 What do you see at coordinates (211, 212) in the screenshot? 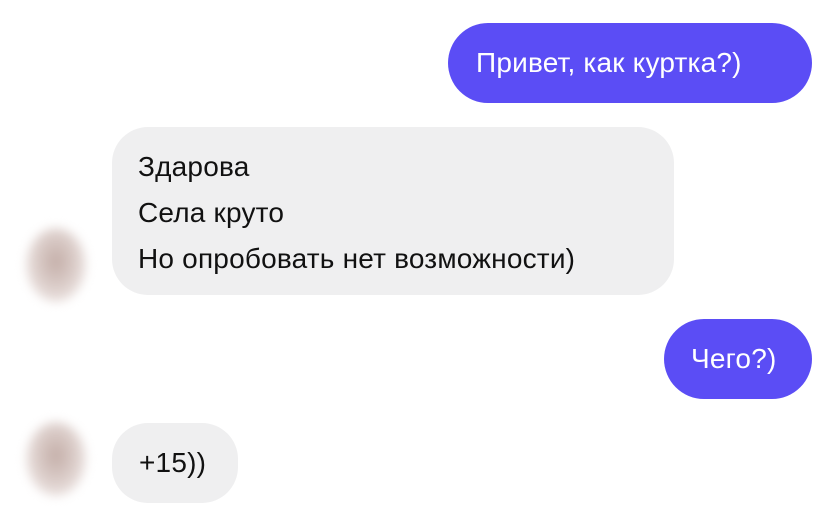
I see `message-text-line: Села круто` at bounding box center [211, 212].